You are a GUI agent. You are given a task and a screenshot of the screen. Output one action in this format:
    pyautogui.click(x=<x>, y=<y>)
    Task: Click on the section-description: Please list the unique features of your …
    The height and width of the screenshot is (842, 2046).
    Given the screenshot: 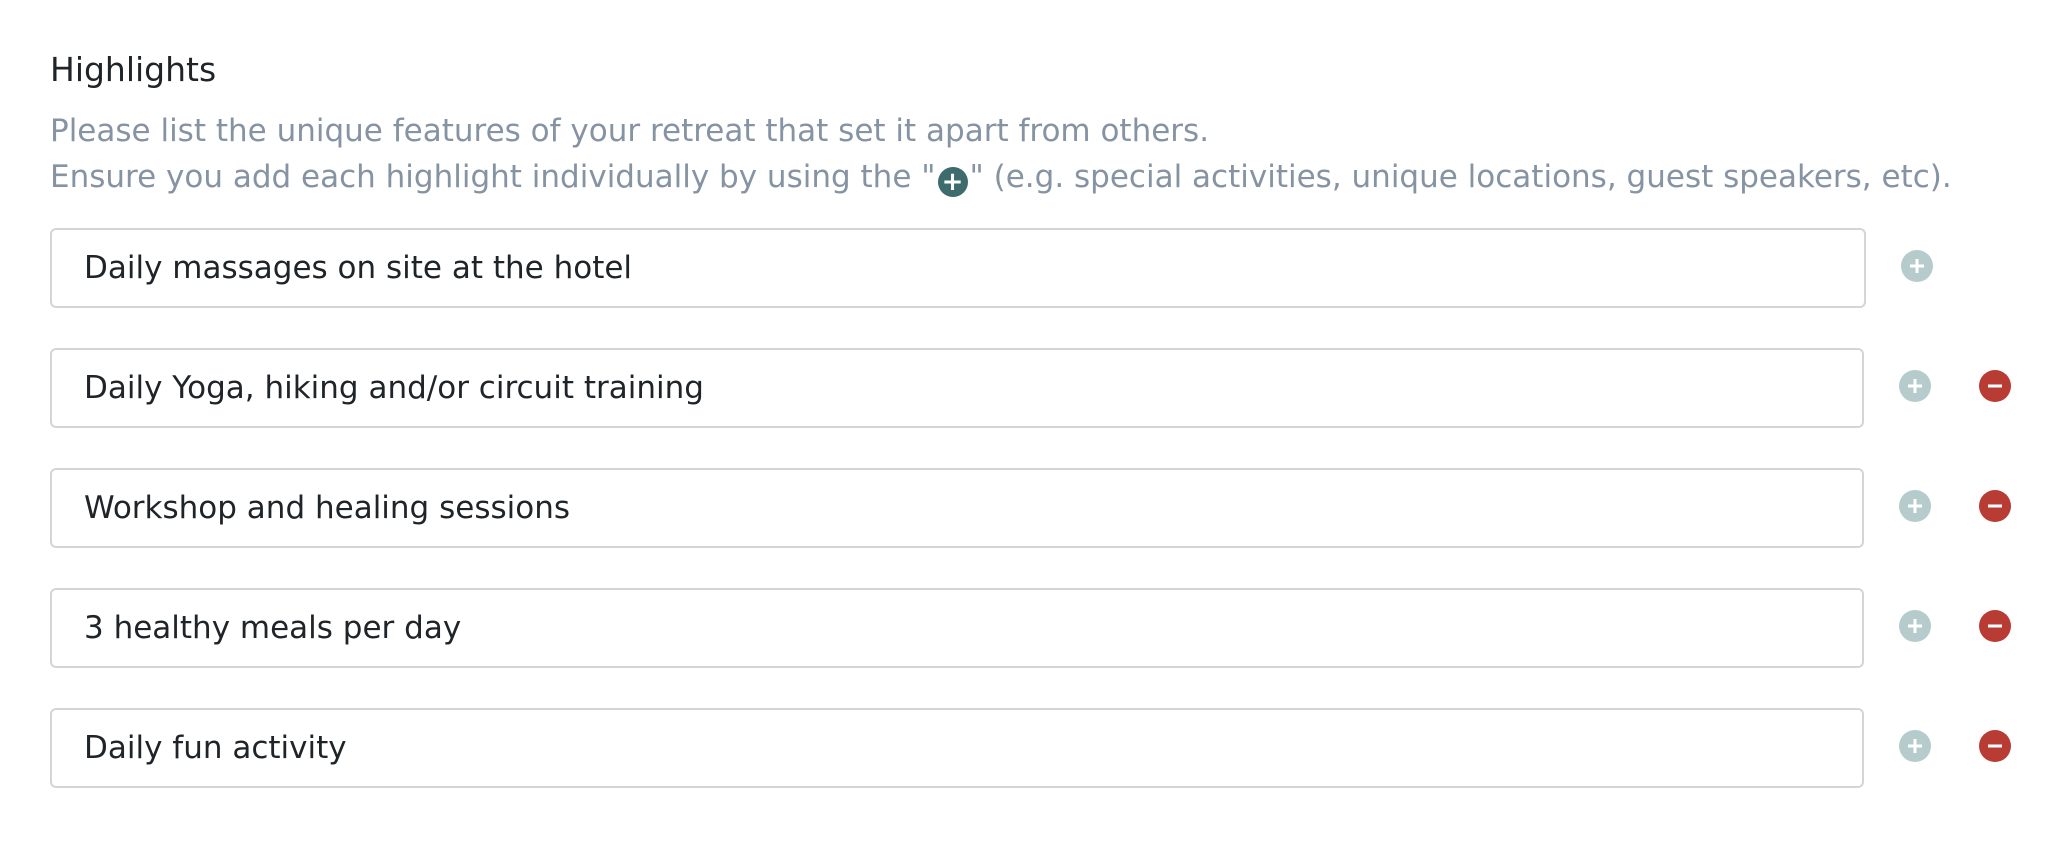 What is the action you would take?
    pyautogui.click(x=1030, y=154)
    